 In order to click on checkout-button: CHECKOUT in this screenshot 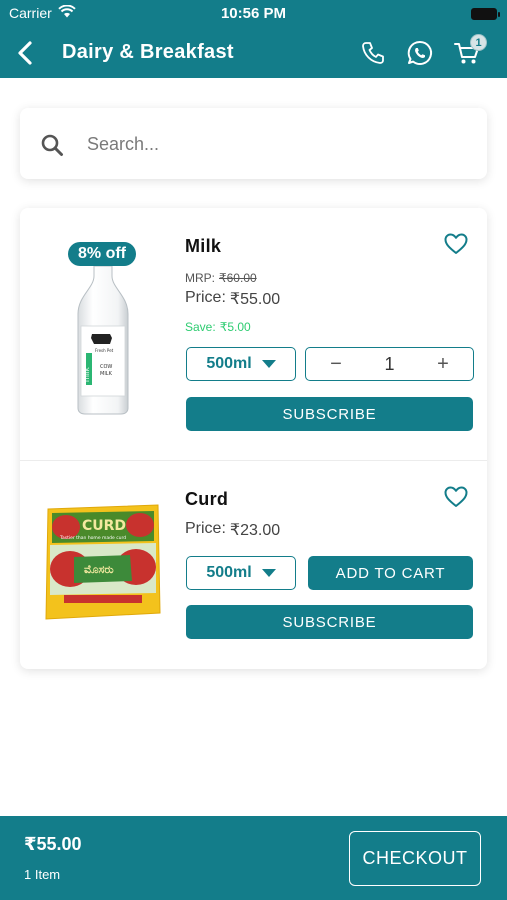, I will do `click(415, 858)`.